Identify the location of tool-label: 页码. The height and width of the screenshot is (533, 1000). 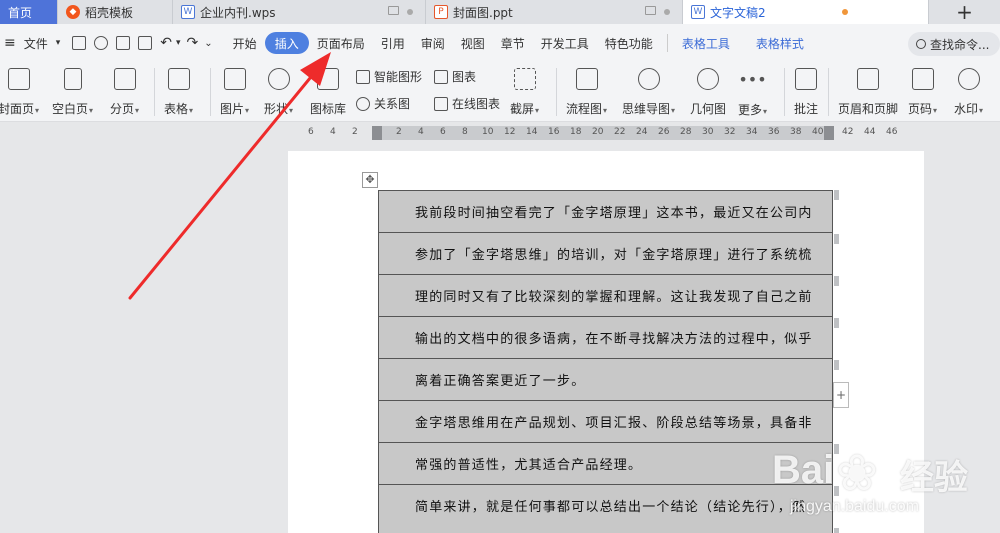
(922, 108).